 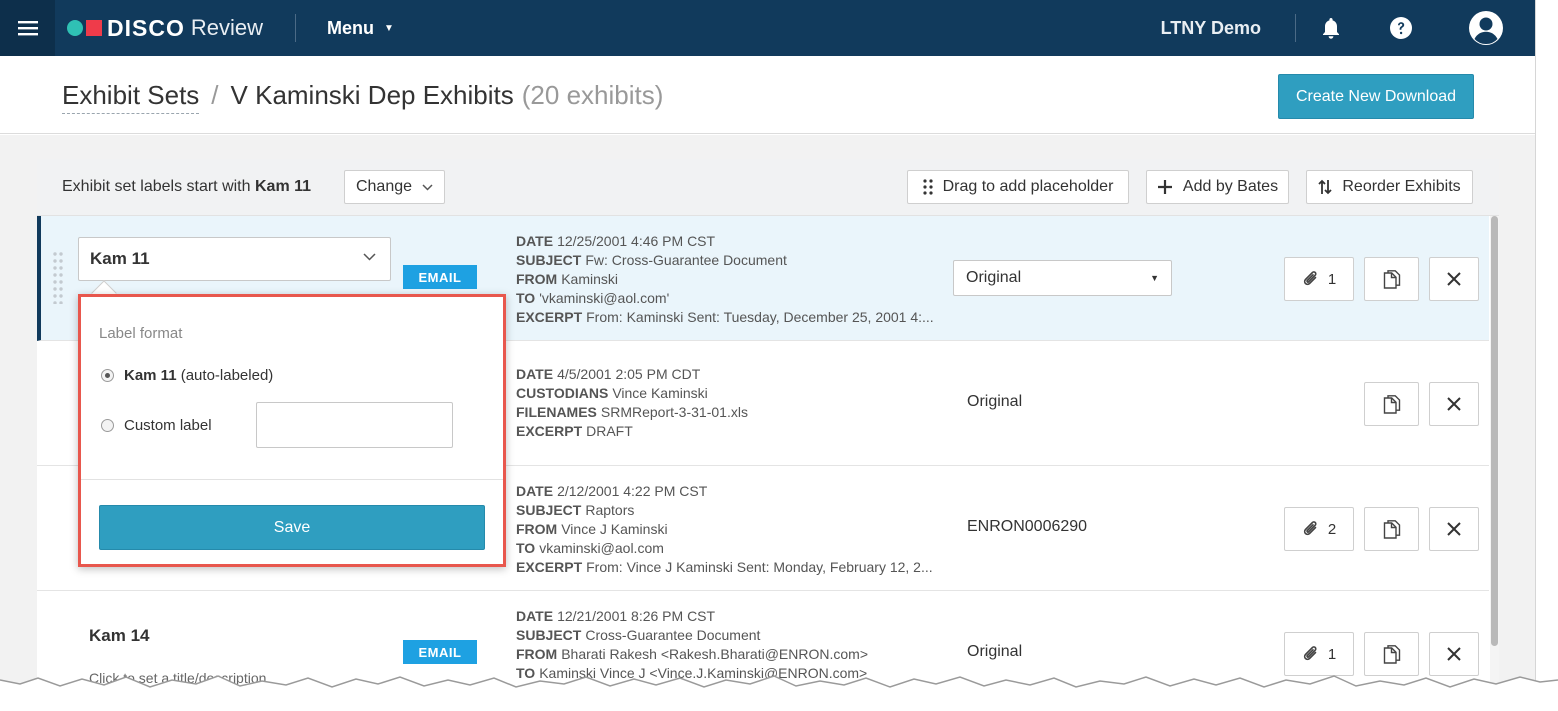 I want to click on drag-placeholder-text: Drag to add placeholder, so click(x=1028, y=186).